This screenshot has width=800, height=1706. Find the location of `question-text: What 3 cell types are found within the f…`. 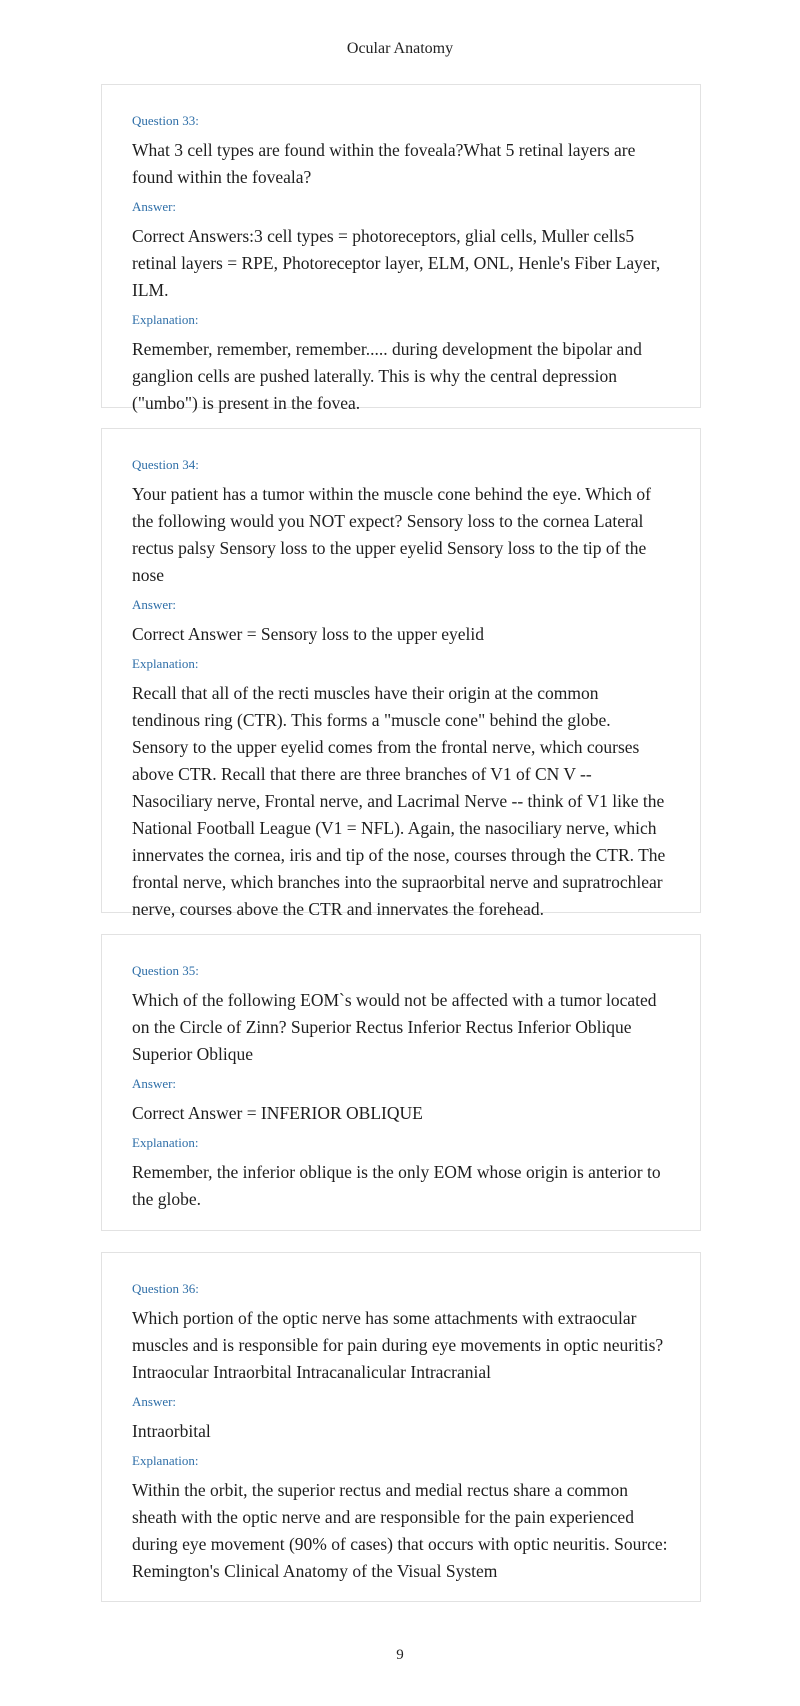

question-text: What 3 cell types are found within the f… is located at coordinates (384, 163).